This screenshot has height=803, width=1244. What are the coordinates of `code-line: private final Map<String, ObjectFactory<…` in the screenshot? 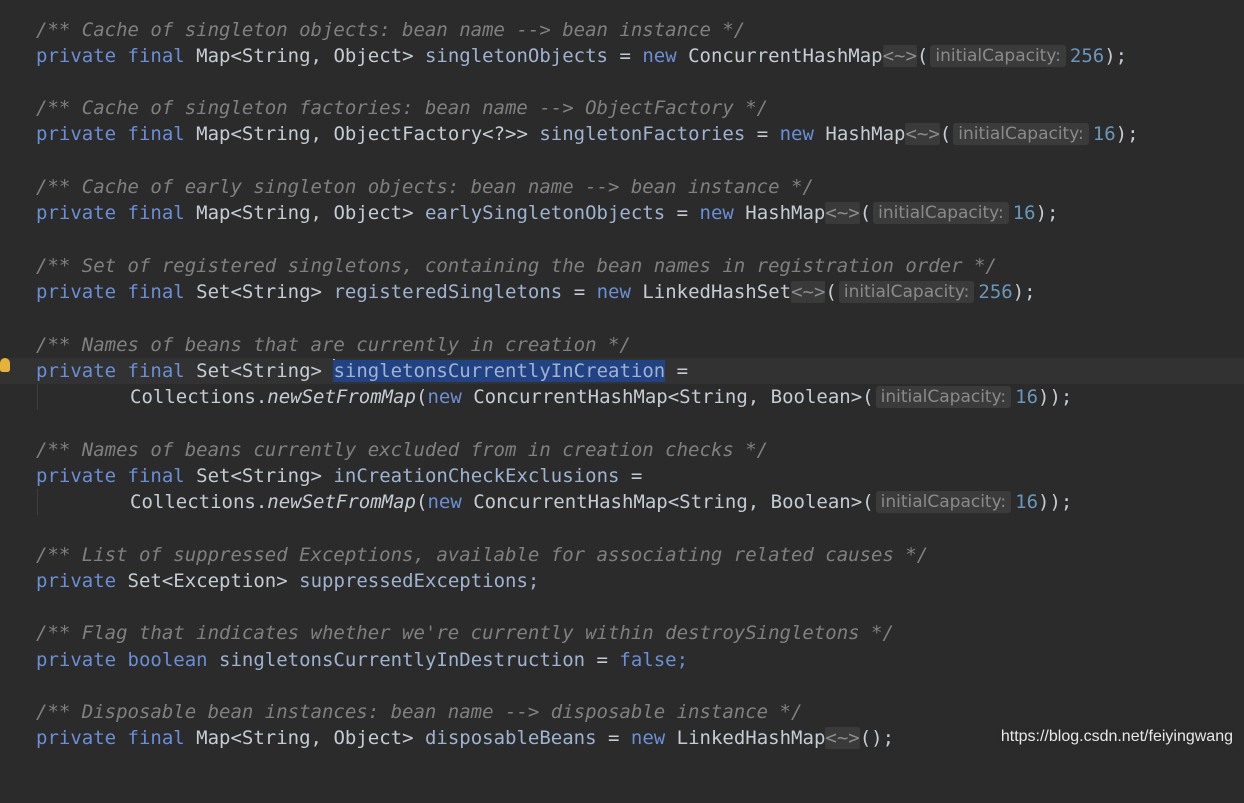 It's located at (622, 134).